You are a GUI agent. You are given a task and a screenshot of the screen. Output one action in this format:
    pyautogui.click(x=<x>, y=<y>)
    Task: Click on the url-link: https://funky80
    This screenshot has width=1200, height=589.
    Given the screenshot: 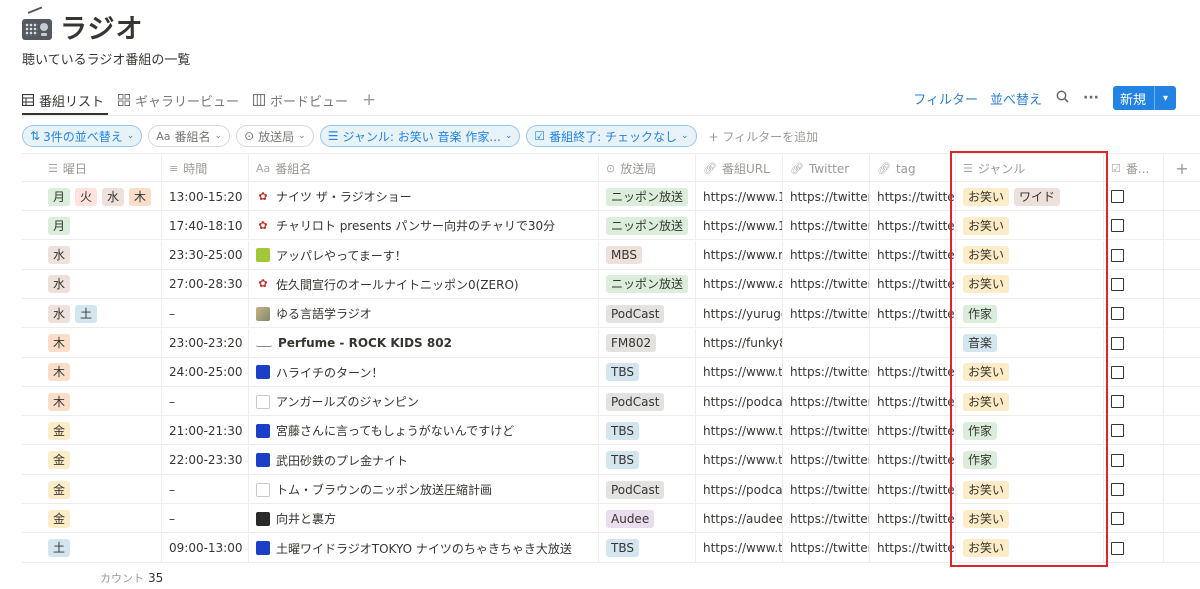 What is the action you would take?
    pyautogui.click(x=742, y=343)
    